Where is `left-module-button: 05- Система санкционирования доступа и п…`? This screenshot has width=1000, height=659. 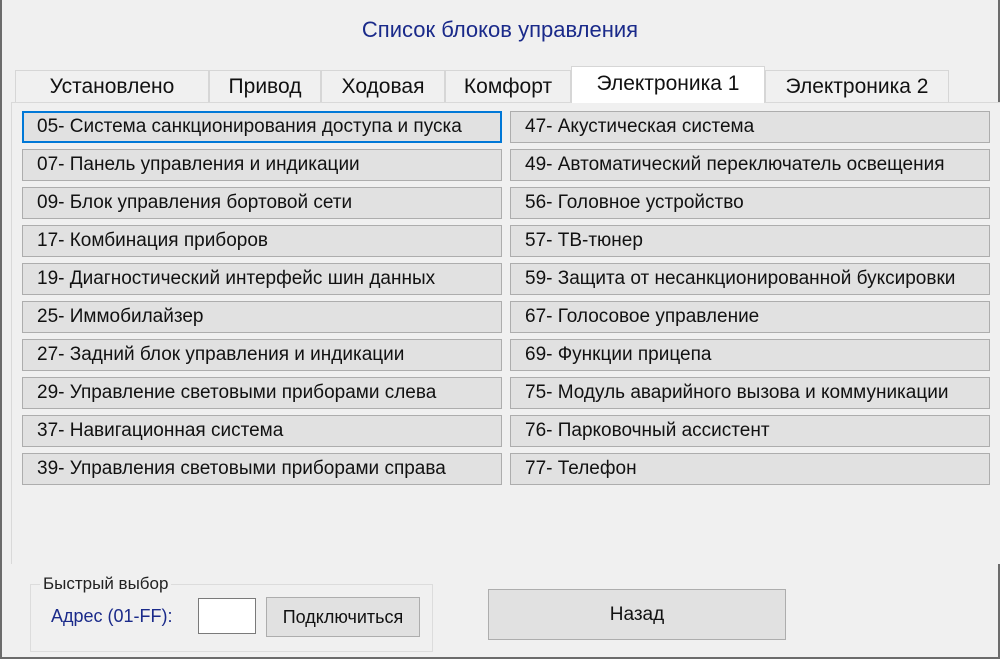
left-module-button: 05- Система санкционирования доступа и п… is located at coordinates (262, 127).